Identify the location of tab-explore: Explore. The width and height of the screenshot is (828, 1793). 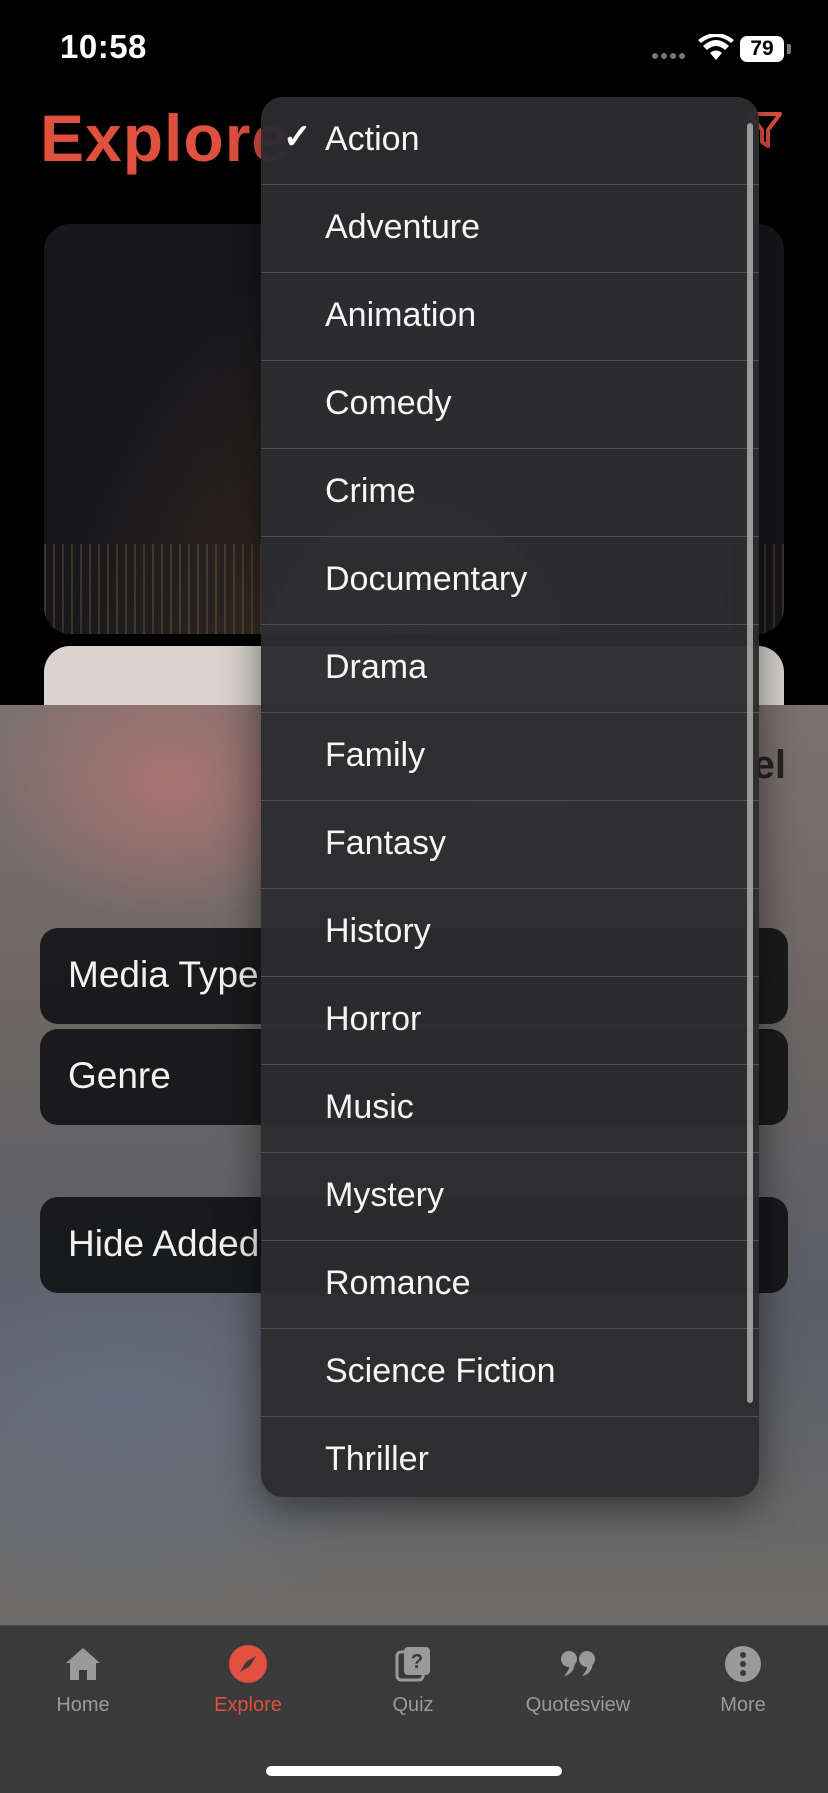
(248, 1689).